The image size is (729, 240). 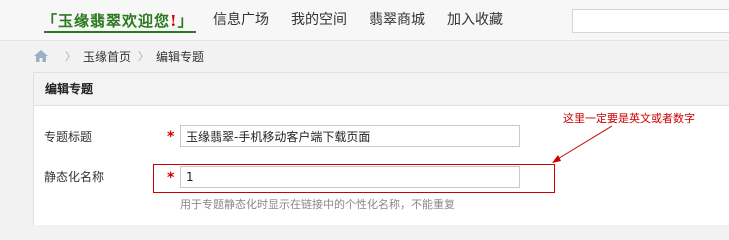 What do you see at coordinates (381, 89) in the screenshot?
I see `panel-title: 编辑专题` at bounding box center [381, 89].